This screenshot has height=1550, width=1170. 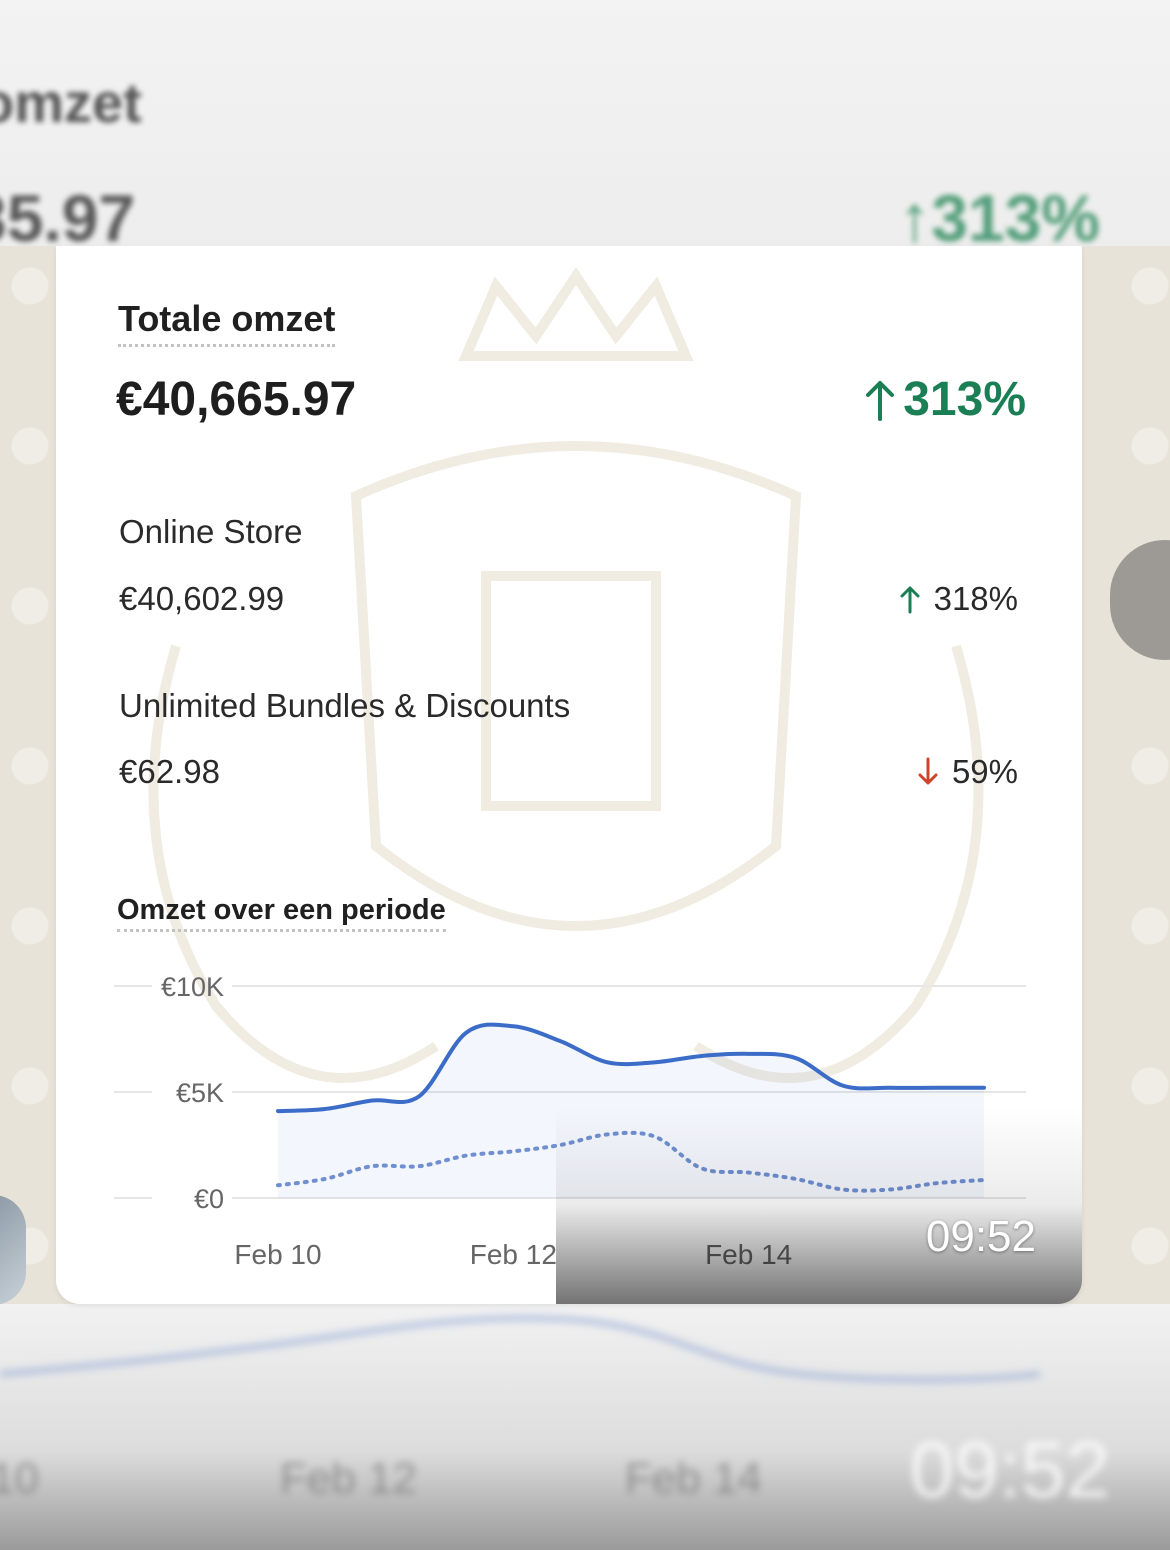 I want to click on channel-value-bundles: €62.98, so click(x=169, y=771).